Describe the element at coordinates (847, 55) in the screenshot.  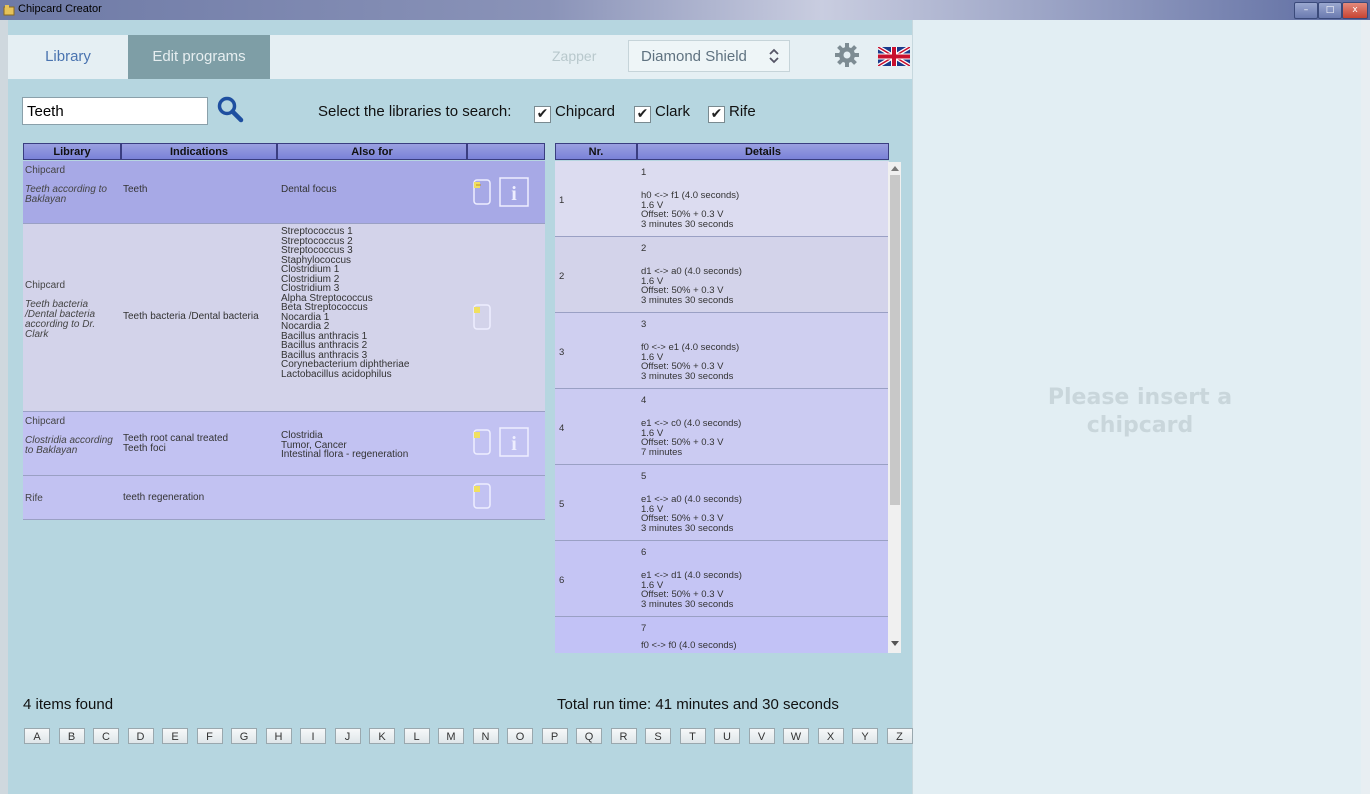
I see `gear-icon` at that location.